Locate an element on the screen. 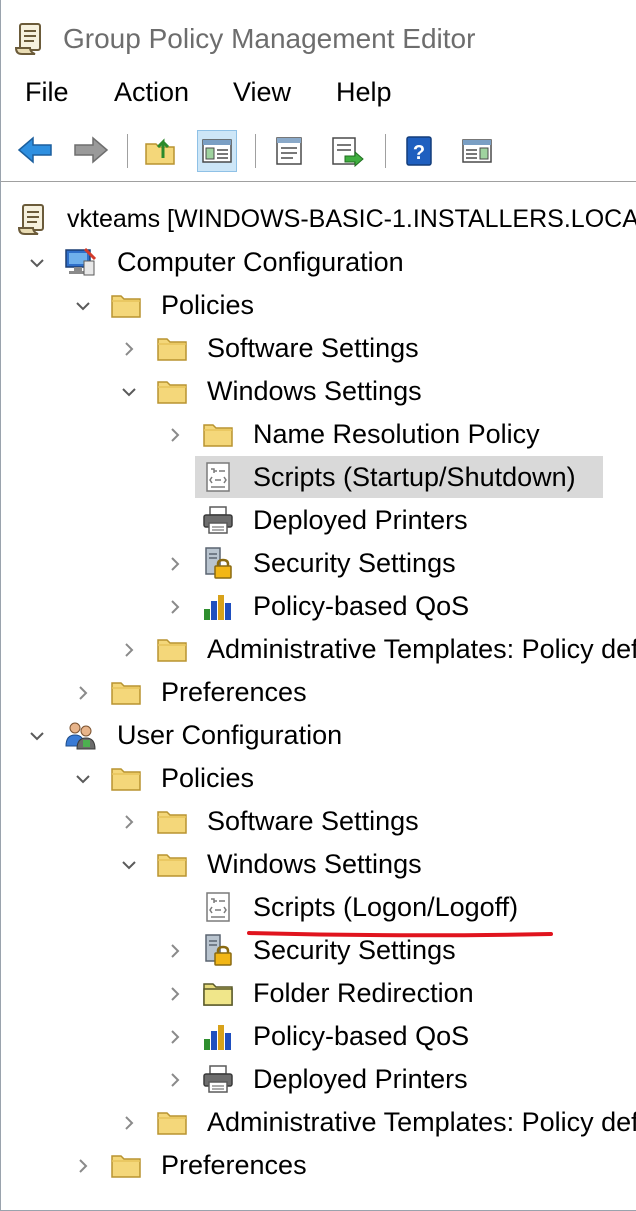  script-icon is located at coordinates (218, 477).